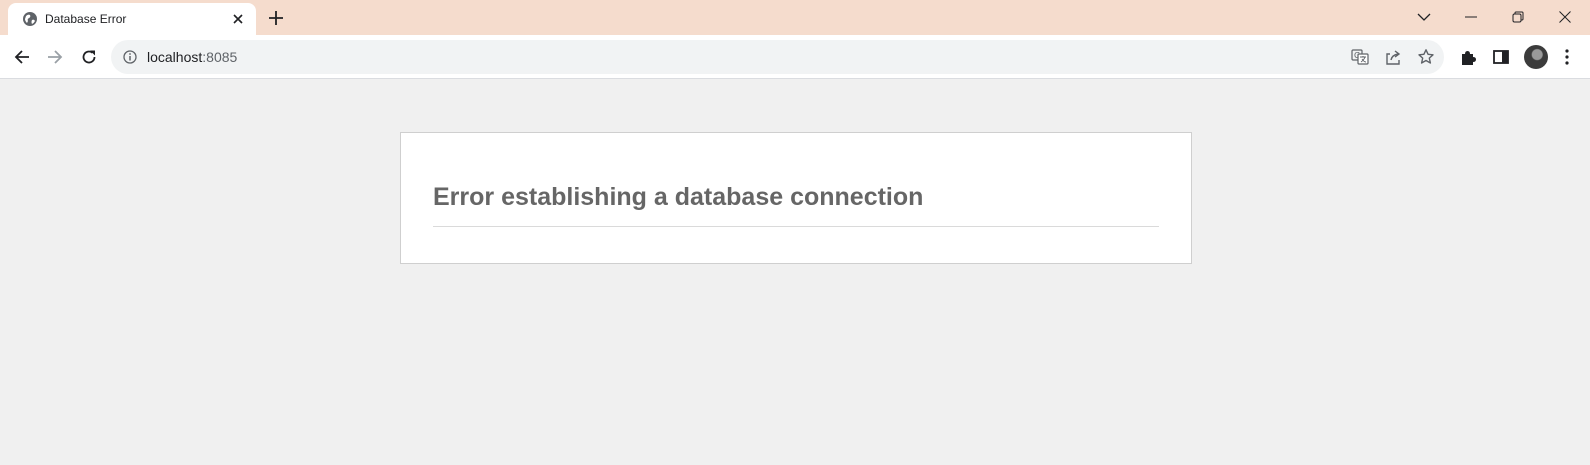  Describe the element at coordinates (89, 57) in the screenshot. I see `reload-icon` at that location.